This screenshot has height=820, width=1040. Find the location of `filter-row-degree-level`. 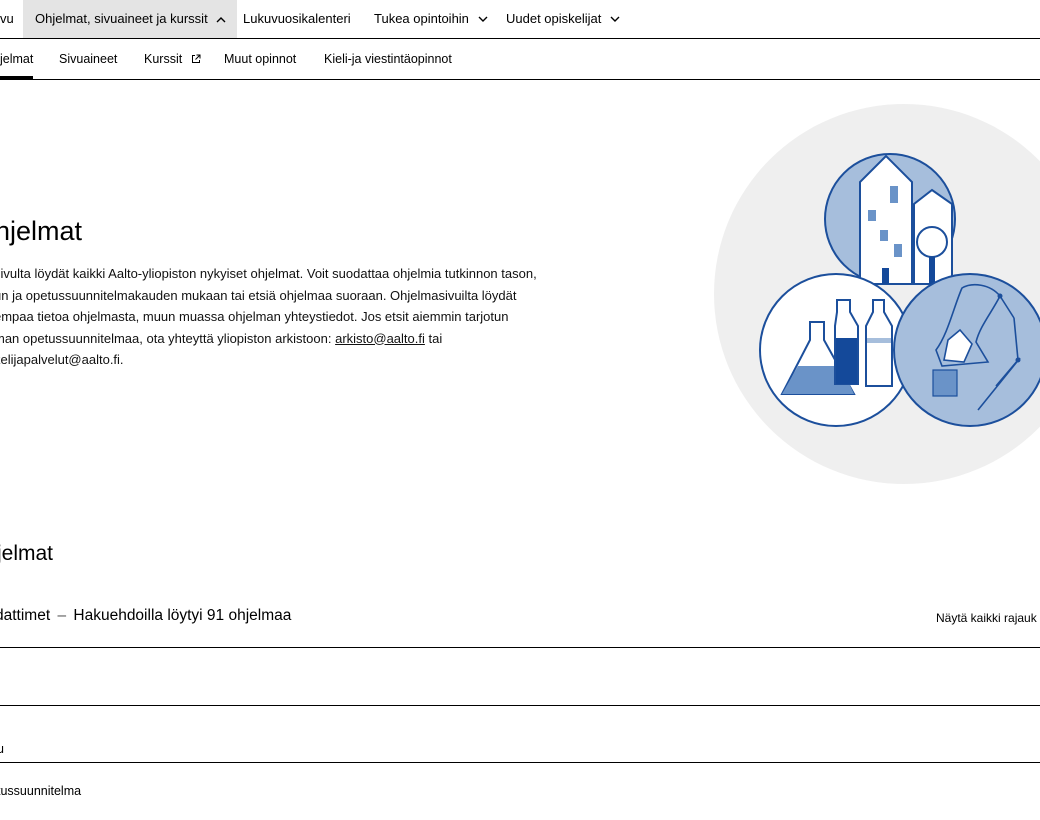

filter-row-degree-level is located at coordinates (520, 677).